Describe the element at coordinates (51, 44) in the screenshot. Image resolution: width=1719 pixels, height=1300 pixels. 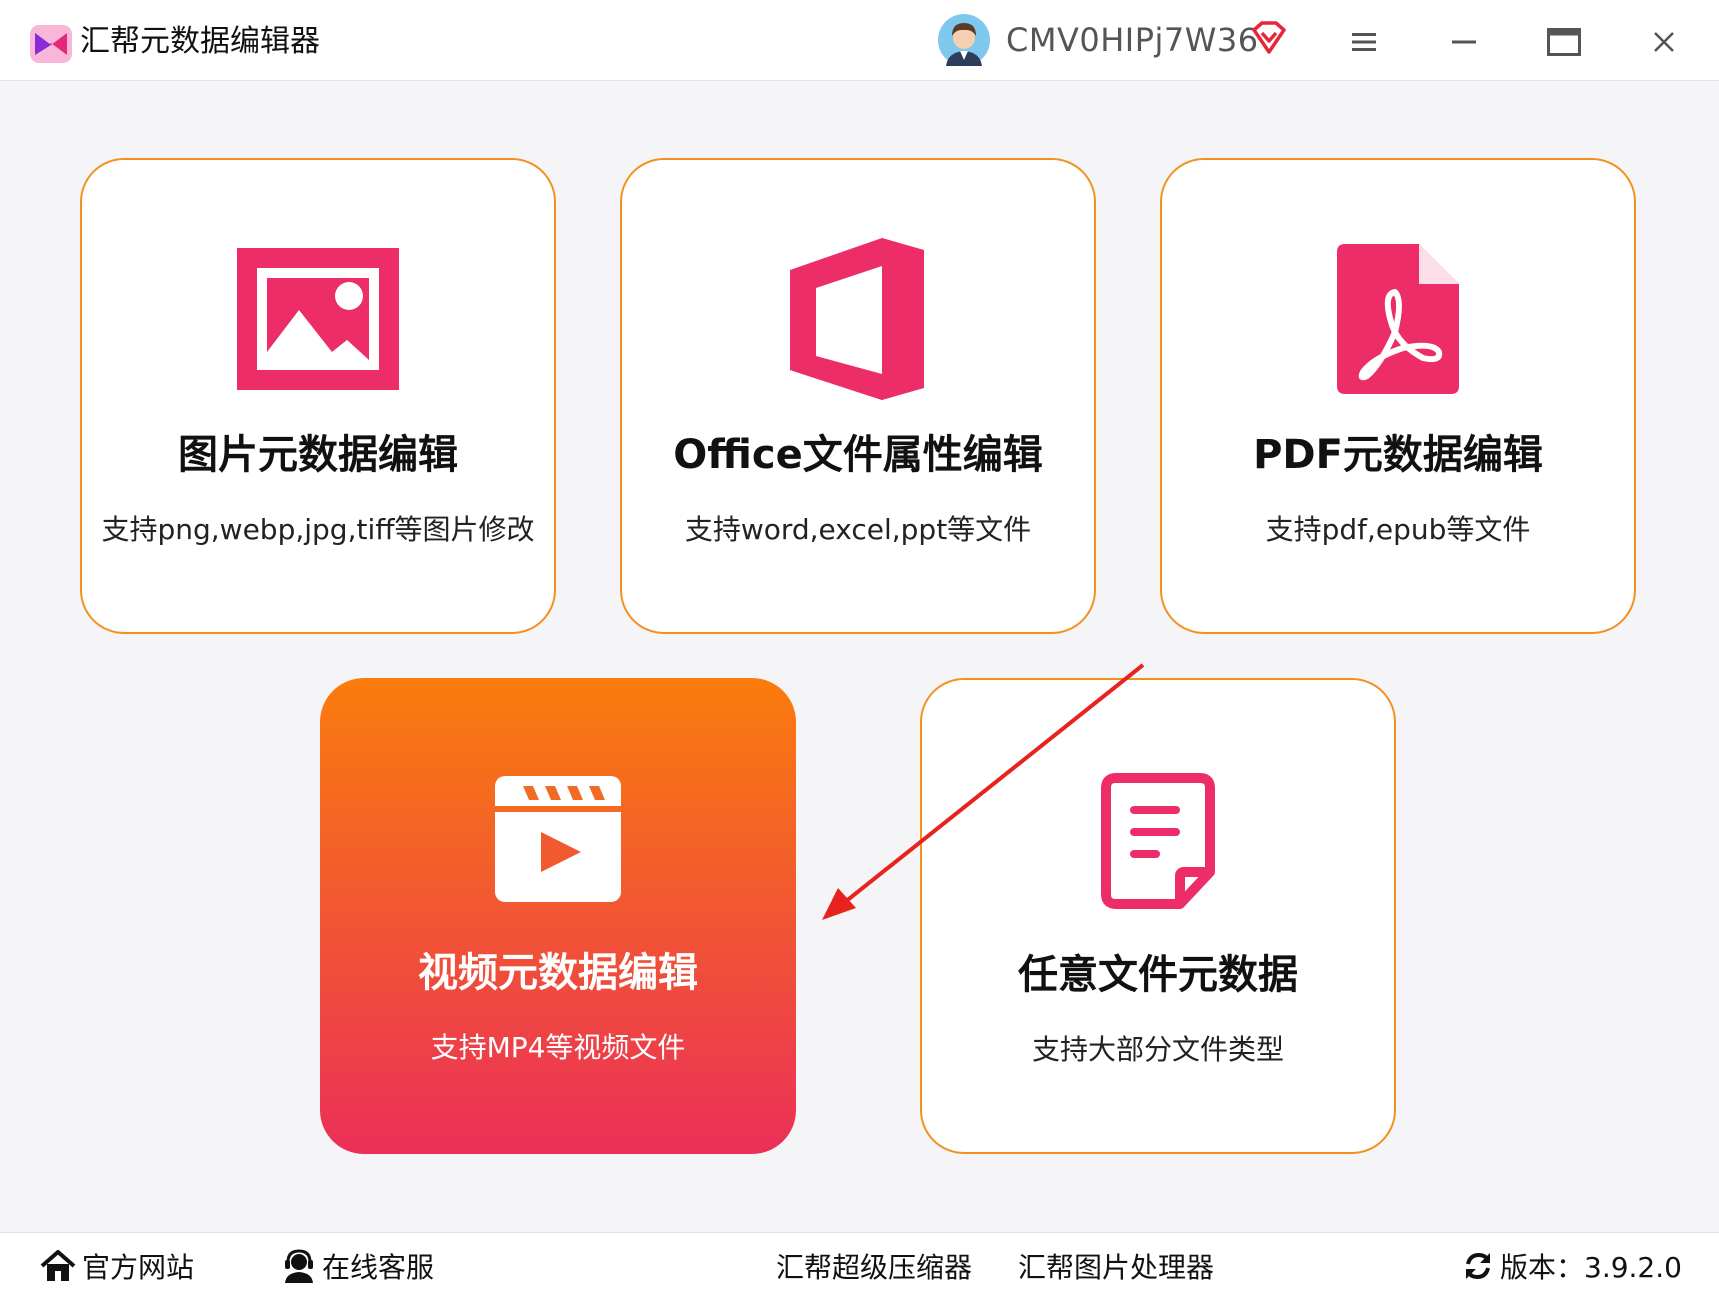
I see `app-logo-icon` at that location.